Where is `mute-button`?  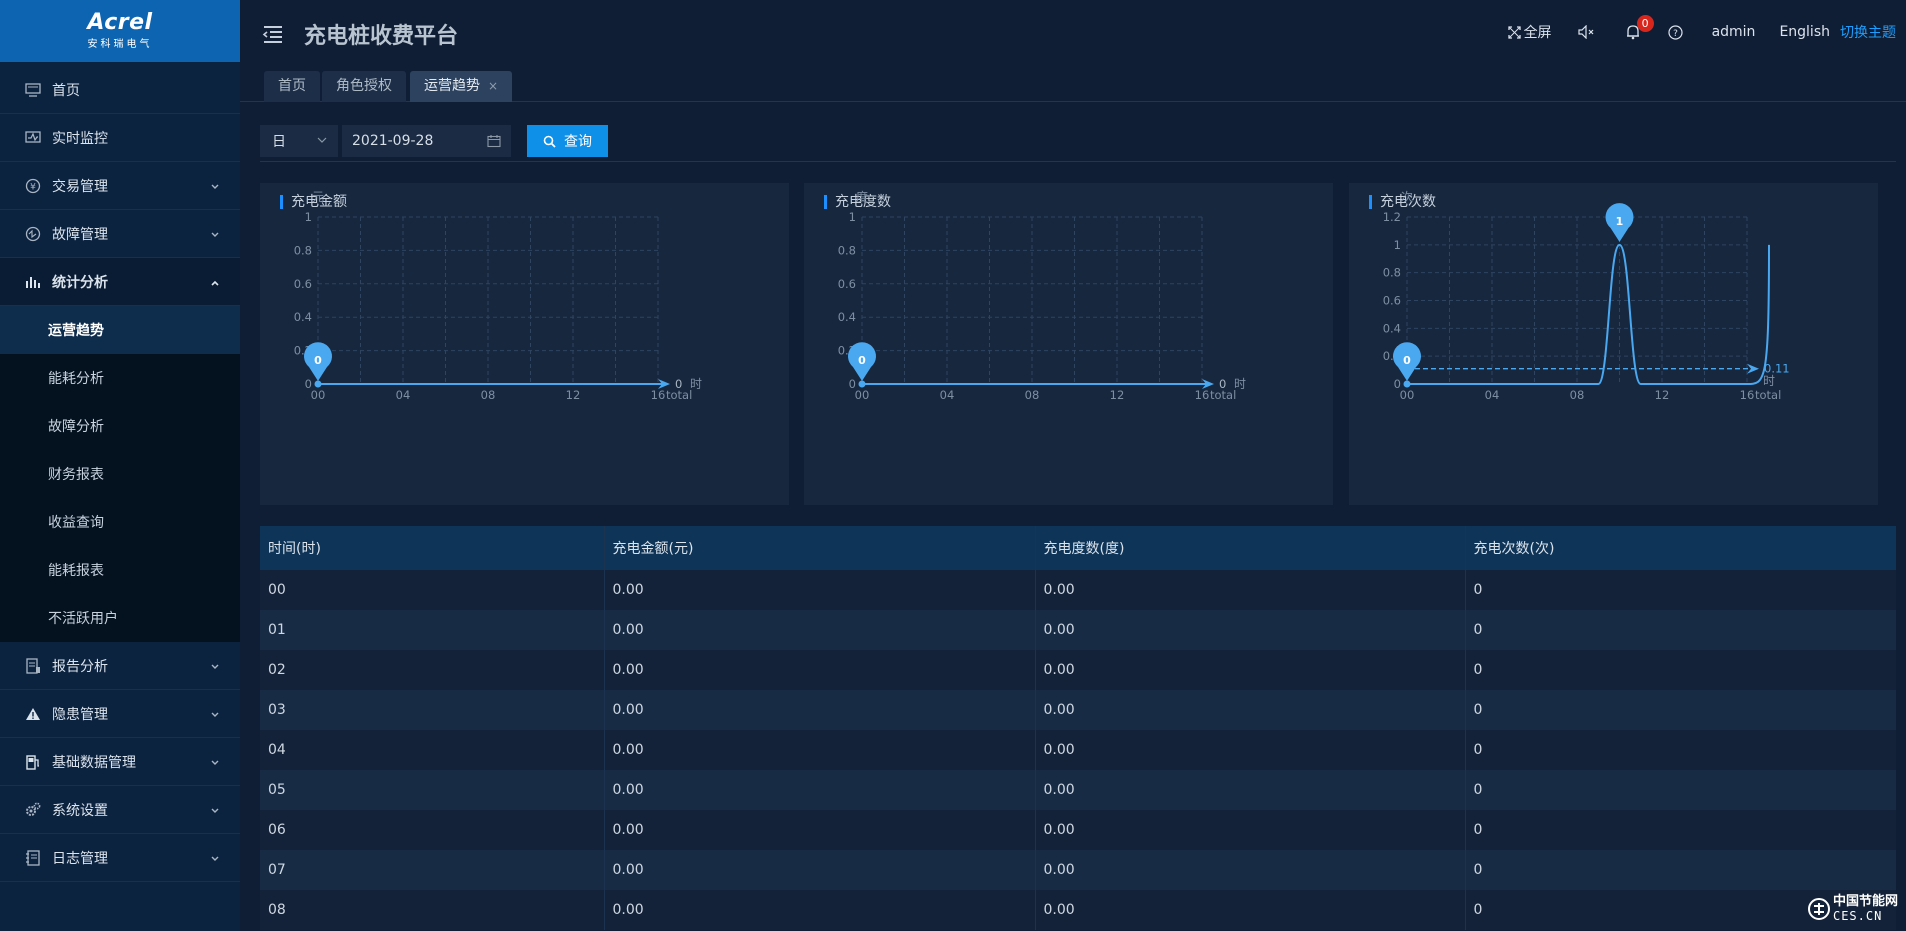
mute-button is located at coordinates (1588, 32).